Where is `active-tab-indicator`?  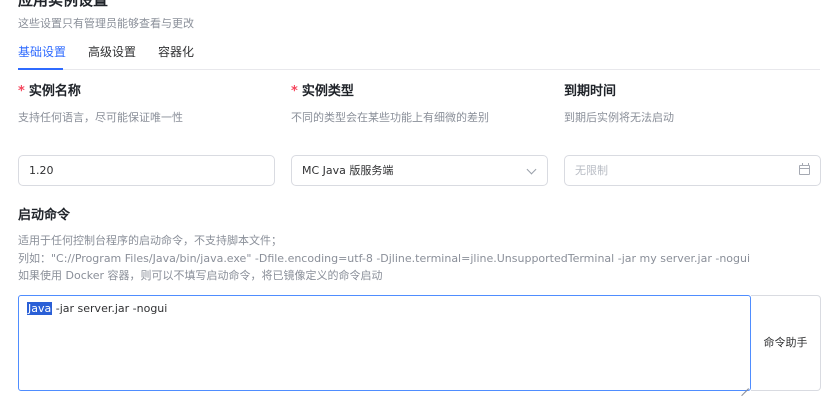 active-tab-indicator is located at coordinates (40, 69).